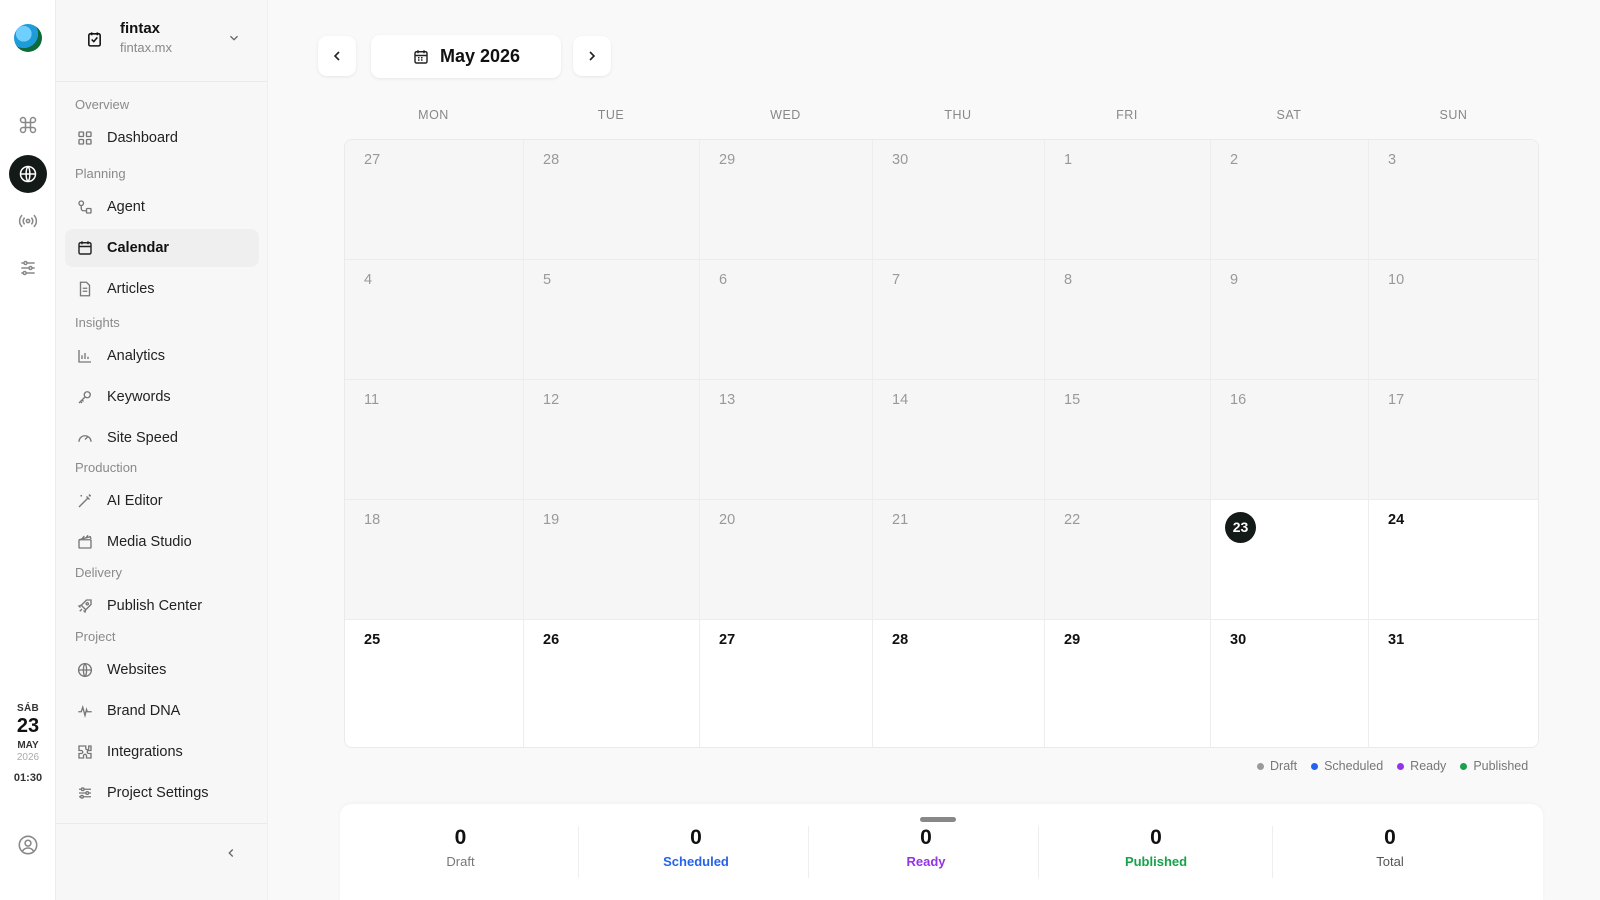  Describe the element at coordinates (1155, 852) in the screenshot. I see `stat-published: 0 Published` at that location.